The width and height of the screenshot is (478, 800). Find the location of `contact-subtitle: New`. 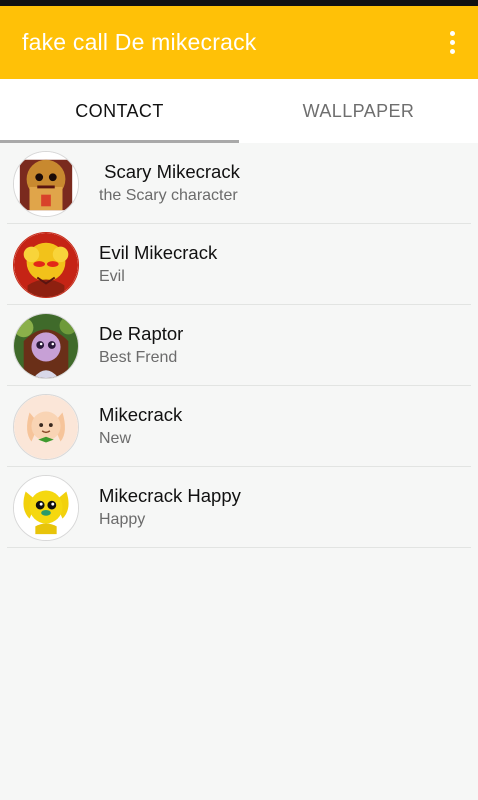

contact-subtitle: New is located at coordinates (115, 438).